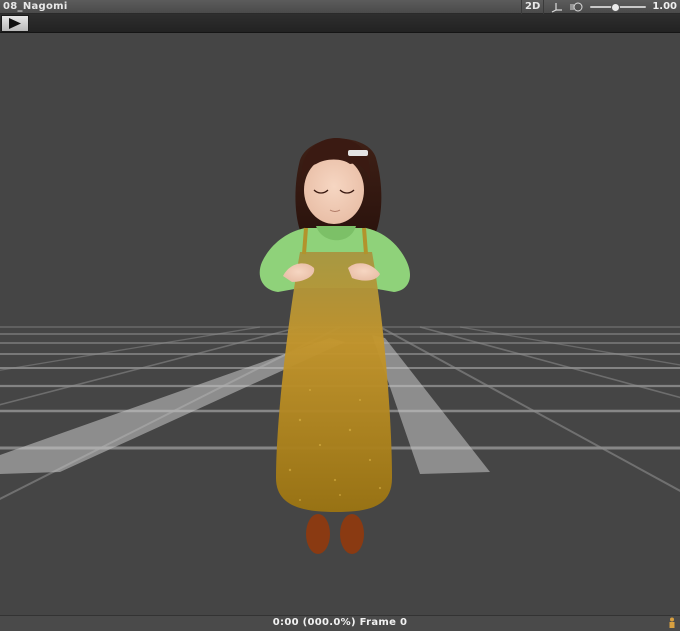 The height and width of the screenshot is (631, 680). Describe the element at coordinates (664, 6) in the screenshot. I see `zoom-value: 1.00` at that location.